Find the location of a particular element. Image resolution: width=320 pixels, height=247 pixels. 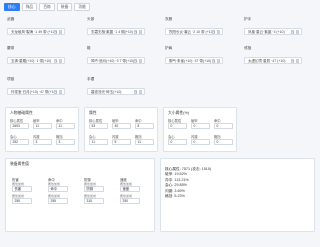

field: 格挡 3 is located at coordinates (65, 140).